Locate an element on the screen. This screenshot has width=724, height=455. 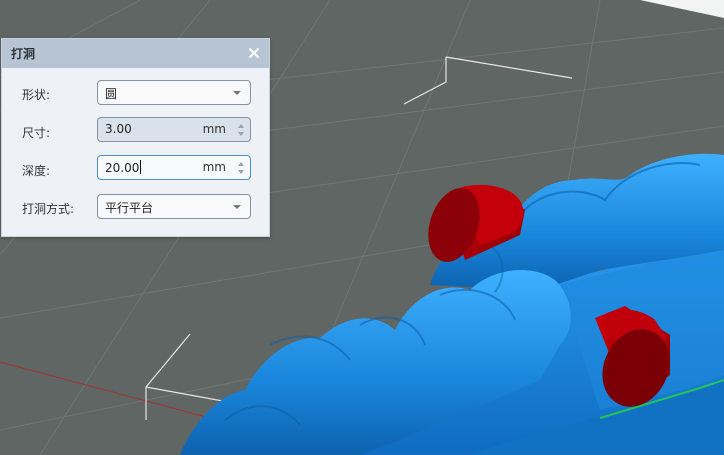
dialog-header: 打洞 is located at coordinates (135, 53).